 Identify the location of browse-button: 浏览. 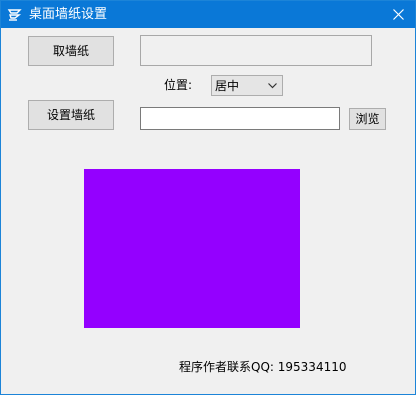
(367, 119).